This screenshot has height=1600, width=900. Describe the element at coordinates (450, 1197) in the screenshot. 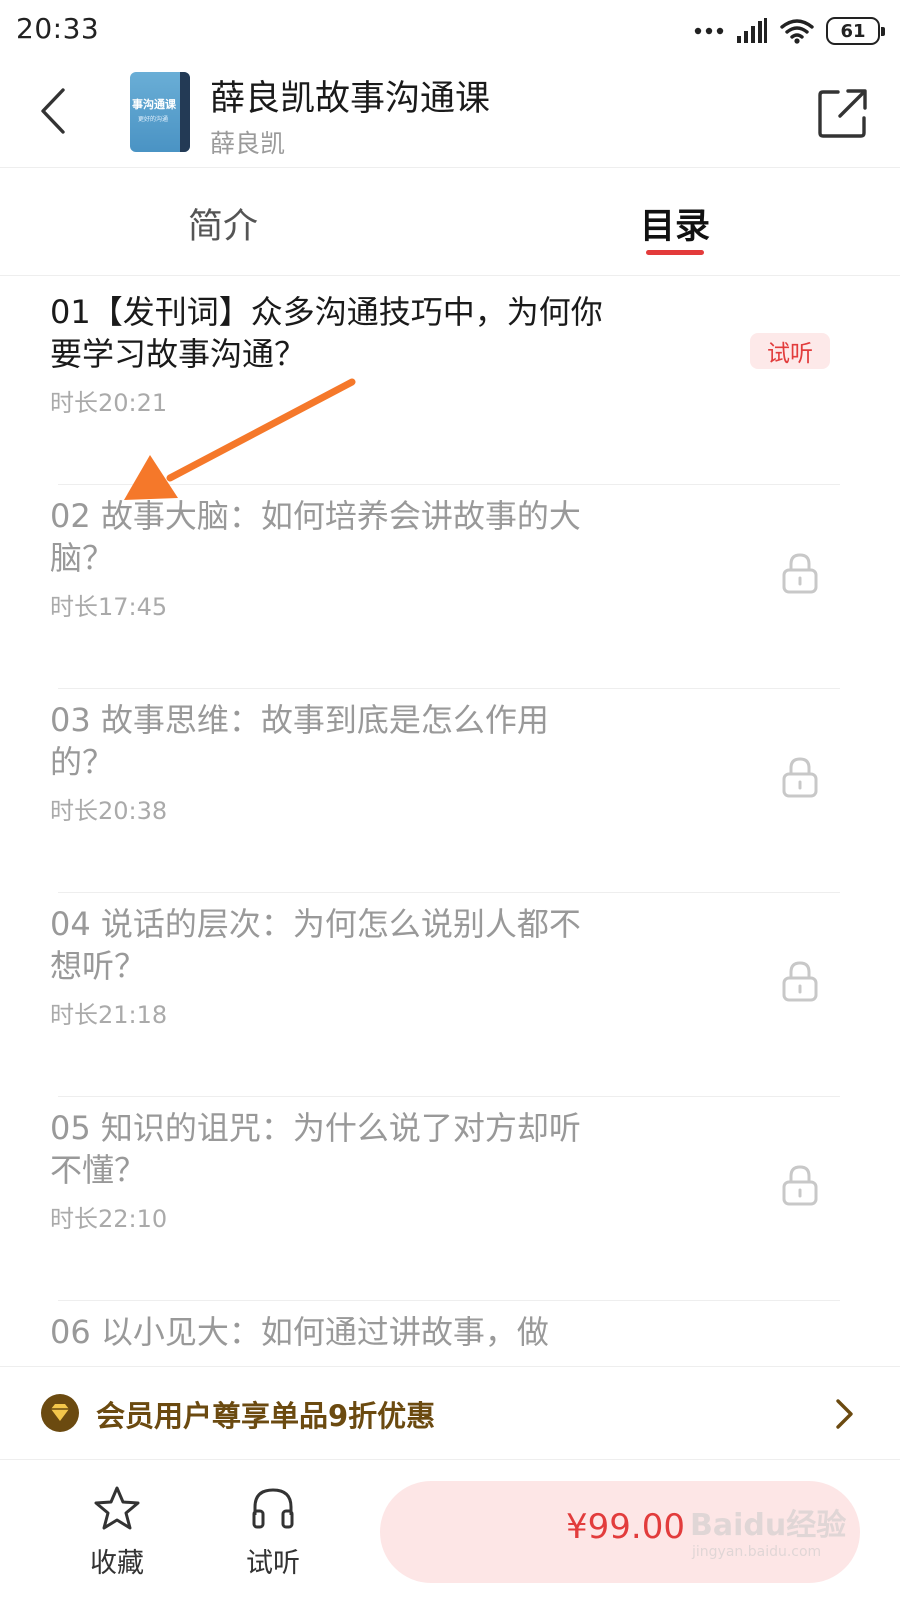

I see `lesson-item: 05 知识的诅咒：为什么说了对方却听不懂？ 时长22:10` at that location.